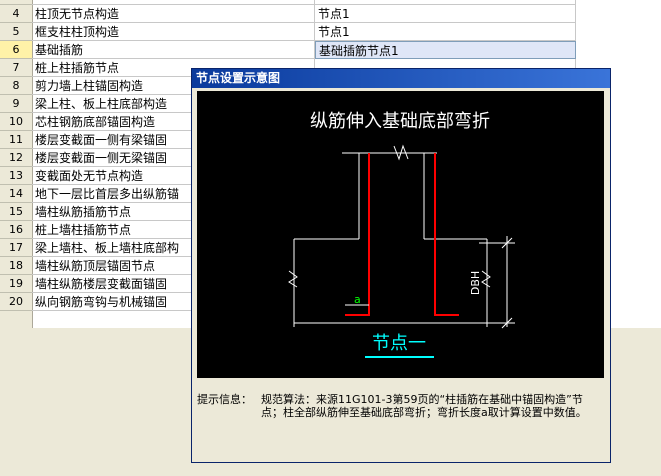 Image resolution: width=661 pixels, height=476 pixels. I want to click on table-row: 4 柱顶无节点构造 节点1, so click(288, 14).